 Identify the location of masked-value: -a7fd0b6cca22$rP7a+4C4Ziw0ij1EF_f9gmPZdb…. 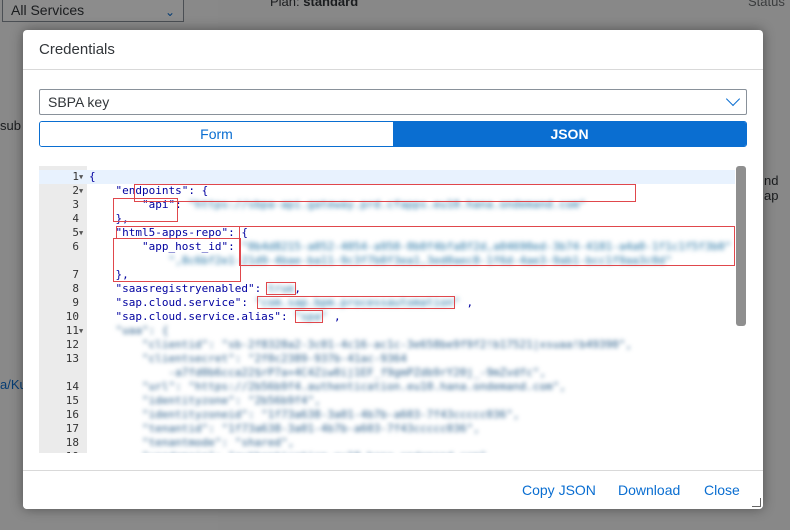
(317, 372).